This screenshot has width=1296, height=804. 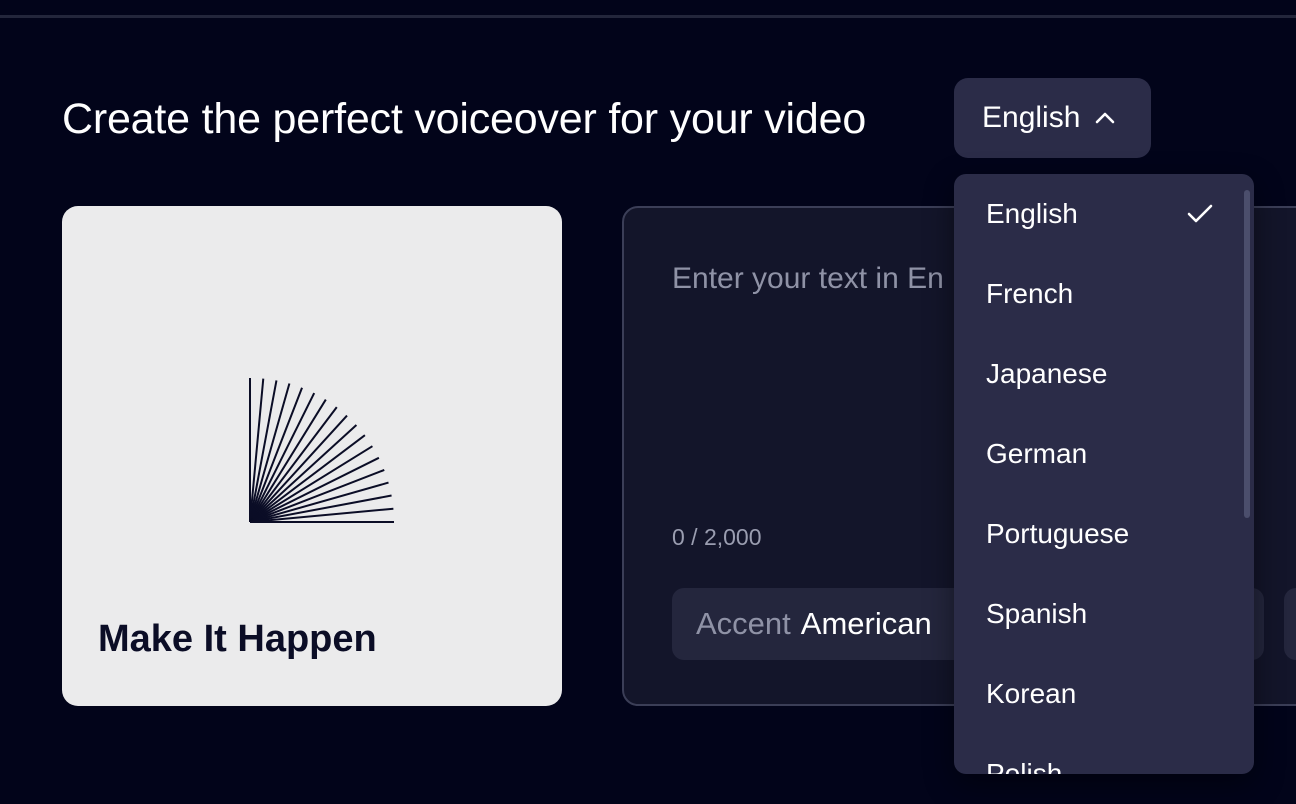 I want to click on language-option-german: German, so click(x=1104, y=454).